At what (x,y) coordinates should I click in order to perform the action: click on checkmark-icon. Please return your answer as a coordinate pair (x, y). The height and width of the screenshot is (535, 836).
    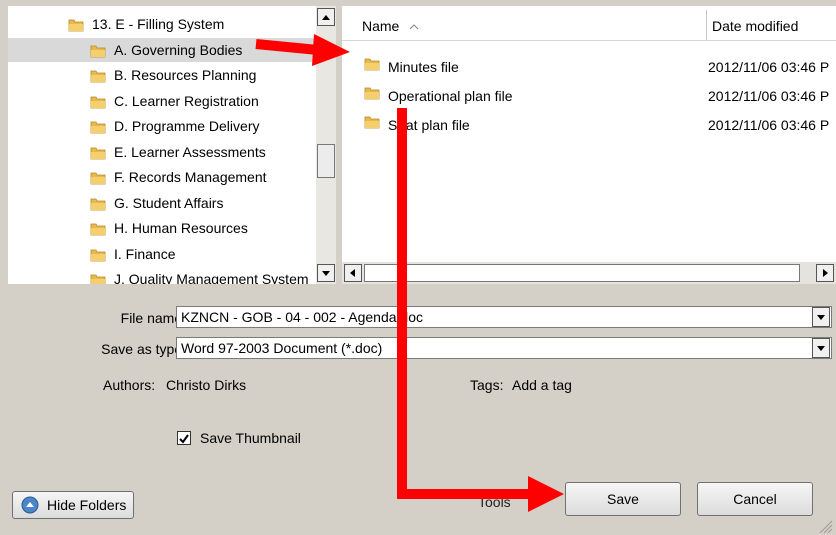
    Looking at the image, I should click on (184, 439).